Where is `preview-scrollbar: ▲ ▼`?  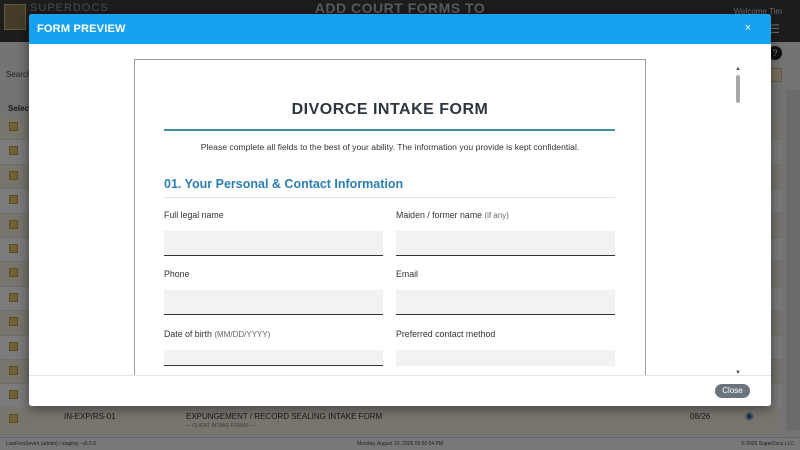 preview-scrollbar: ▲ ▼ is located at coordinates (738, 222).